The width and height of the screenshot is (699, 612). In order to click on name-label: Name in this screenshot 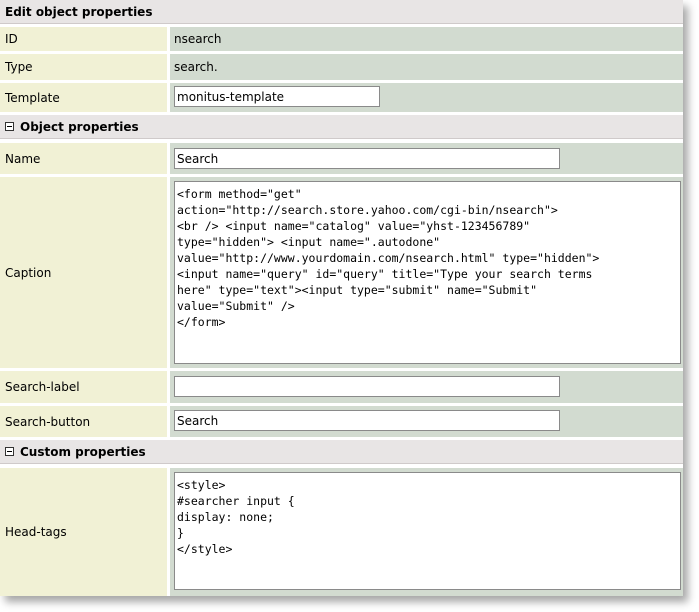, I will do `click(83, 158)`.